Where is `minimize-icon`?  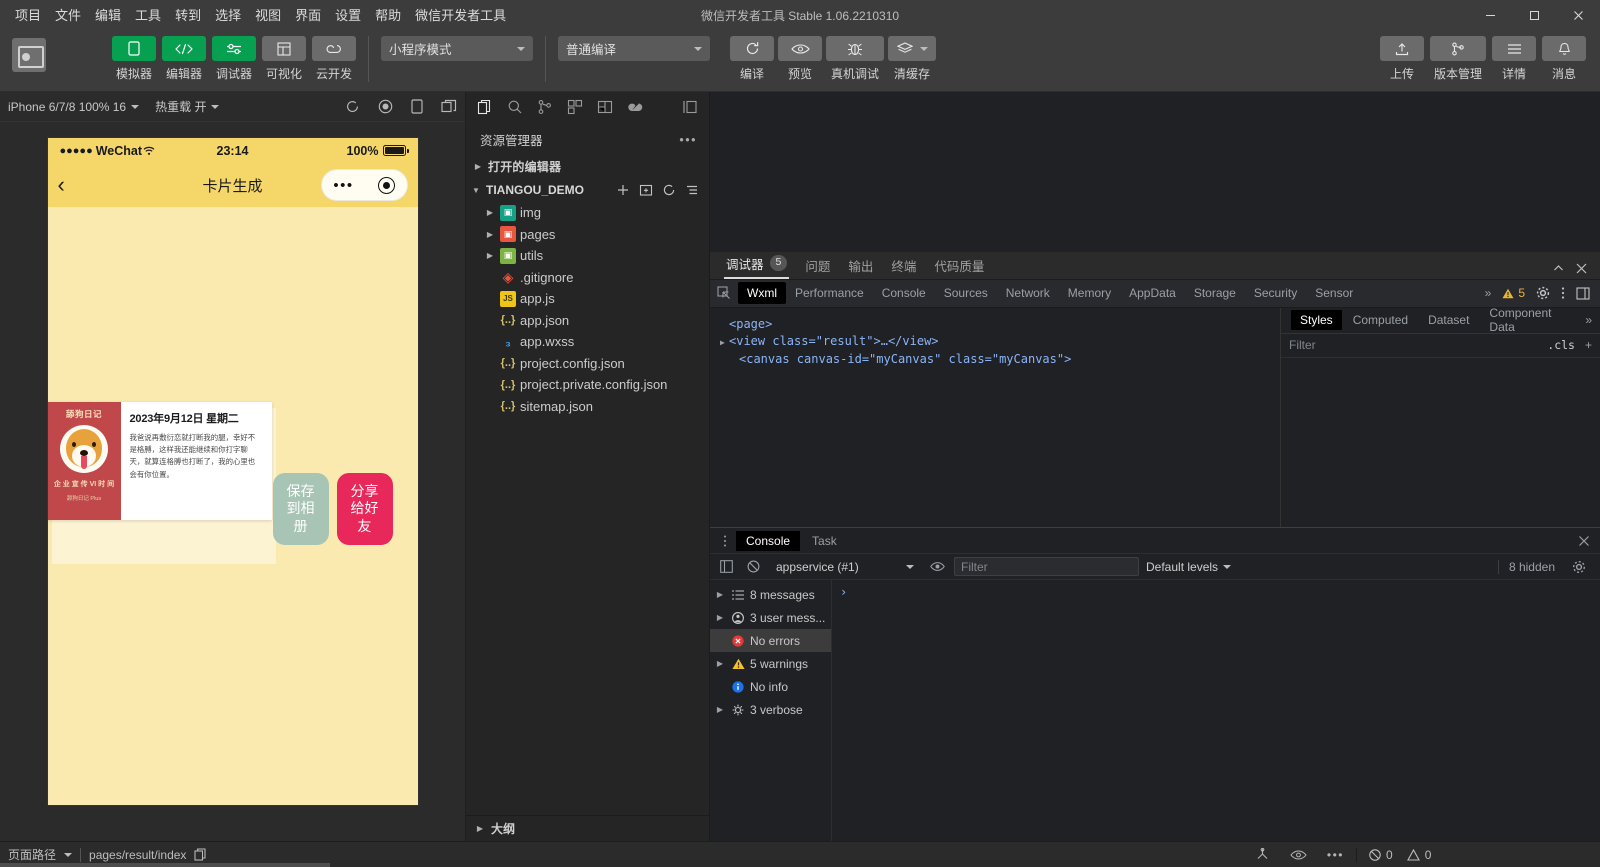
minimize-icon is located at coordinates (1490, 15).